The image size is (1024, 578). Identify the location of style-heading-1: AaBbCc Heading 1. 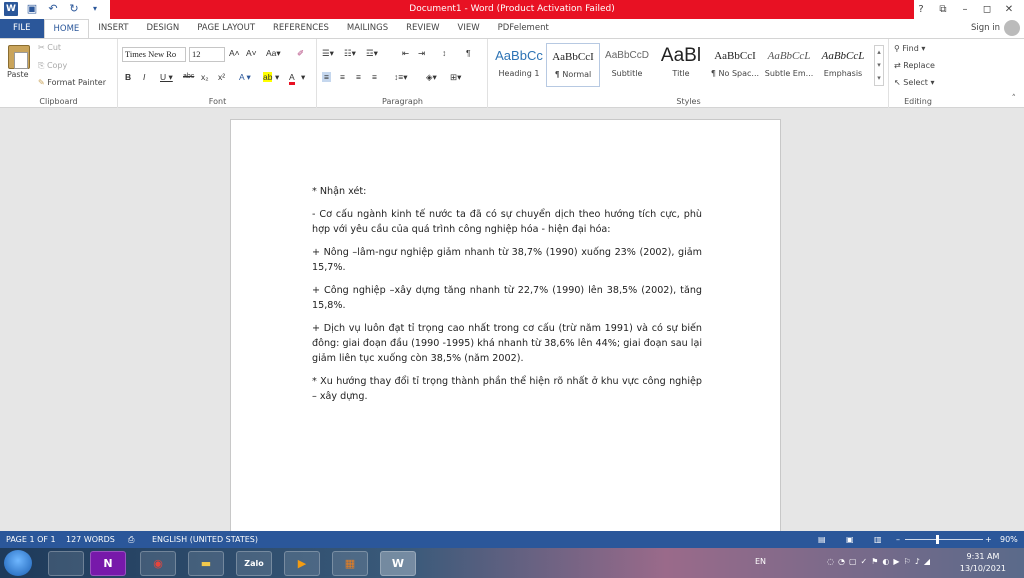
(519, 65).